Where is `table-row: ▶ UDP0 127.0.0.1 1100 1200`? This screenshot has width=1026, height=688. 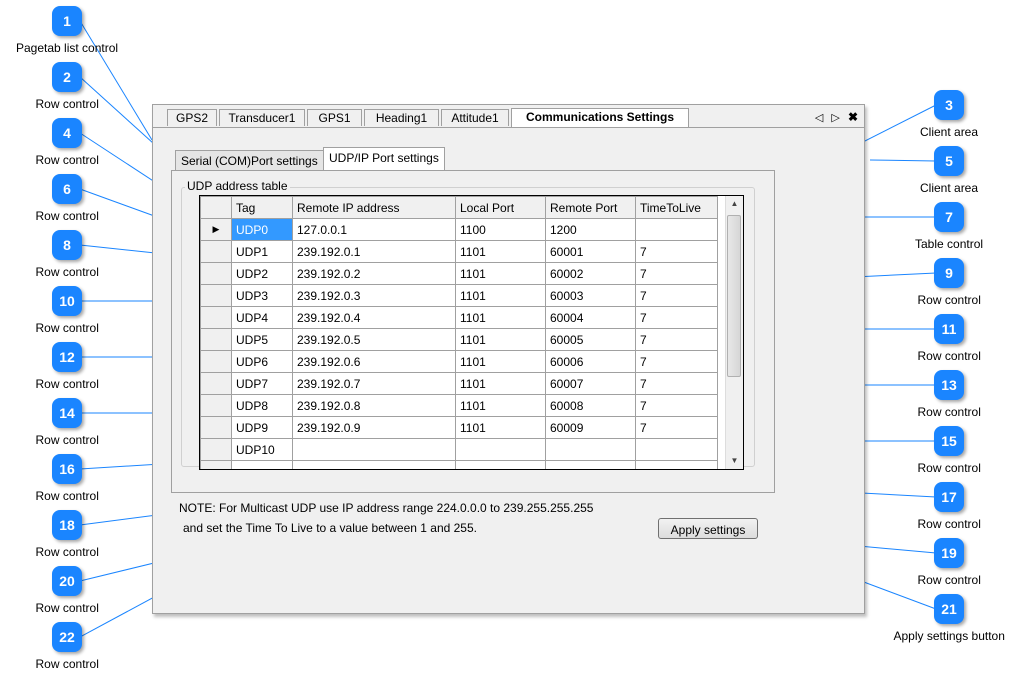
table-row: ▶ UDP0 127.0.0.1 1100 1200 is located at coordinates (459, 229).